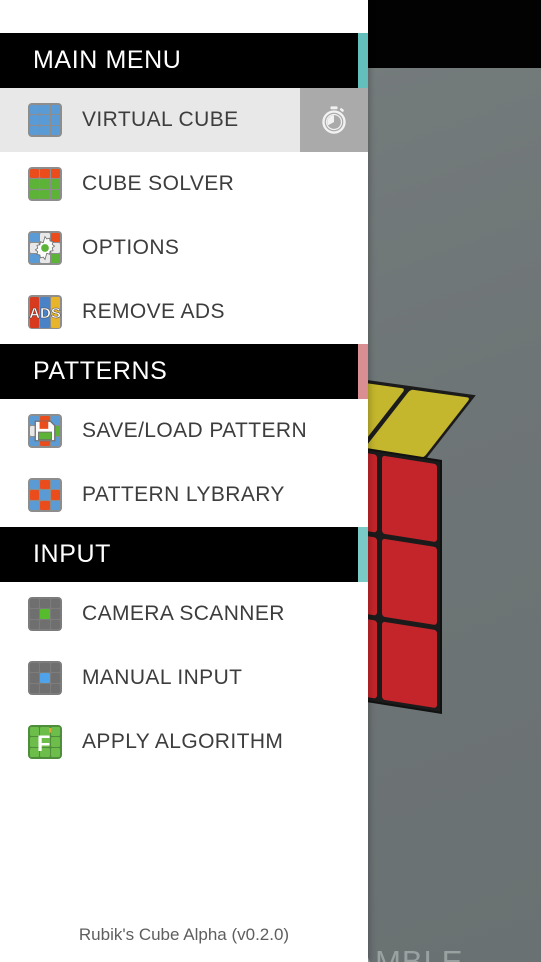  Describe the element at coordinates (45, 614) in the screenshot. I see `cube-gray-green-center-icon` at that location.